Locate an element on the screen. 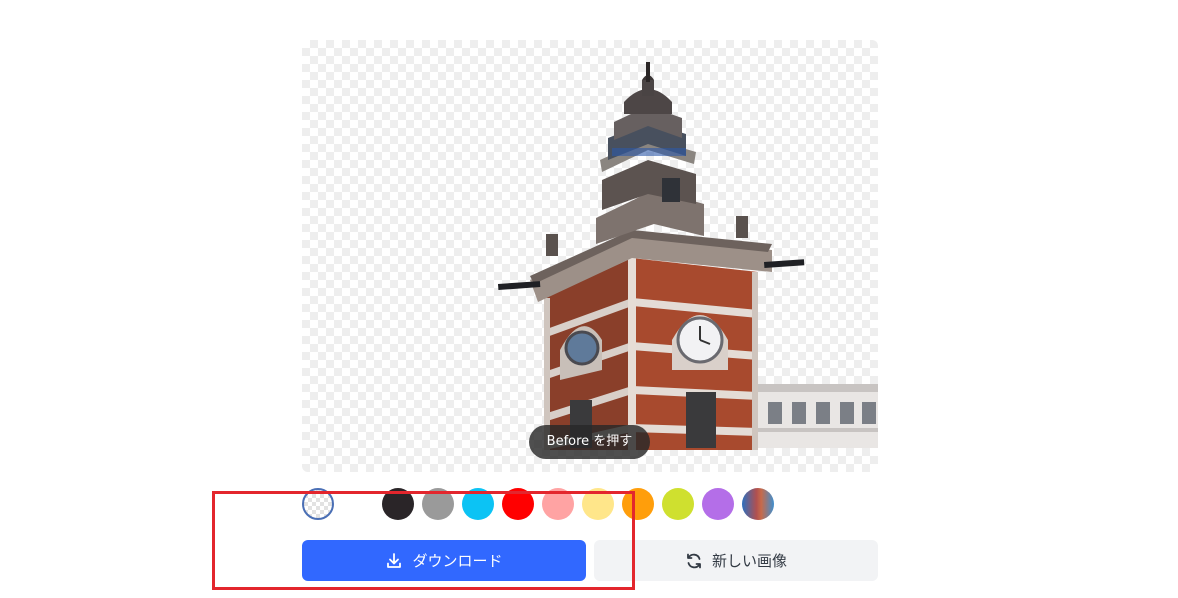 The width and height of the screenshot is (1178, 598). refresh-icon is located at coordinates (694, 561).